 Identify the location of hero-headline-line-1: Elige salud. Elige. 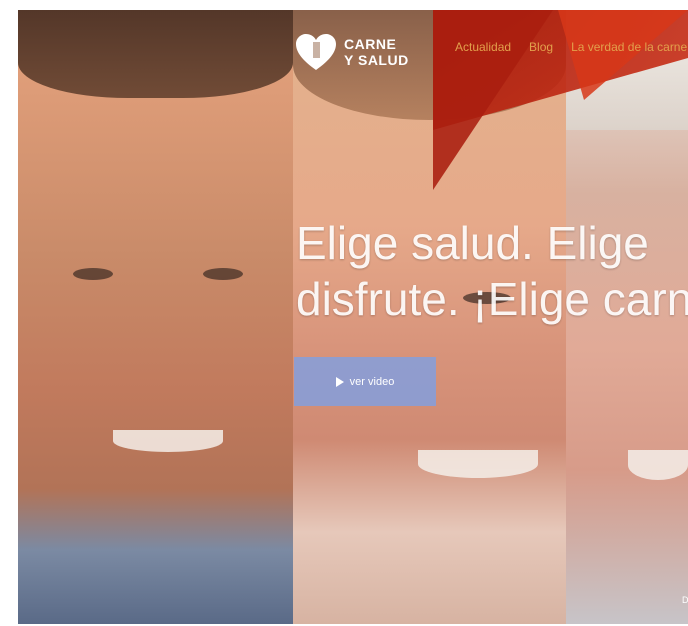
(472, 243).